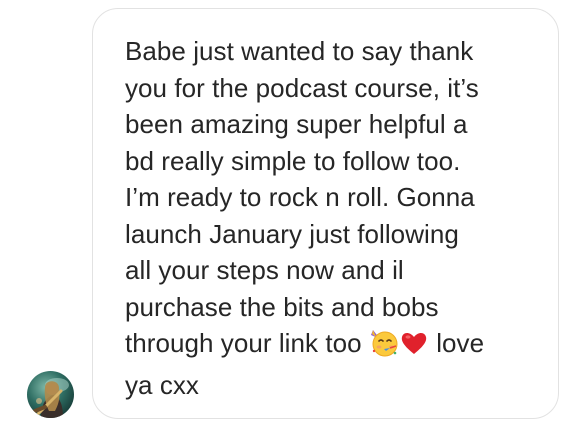 The height and width of the screenshot is (448, 584). I want to click on message-line: you for the podcast course, it’s, so click(302, 87).